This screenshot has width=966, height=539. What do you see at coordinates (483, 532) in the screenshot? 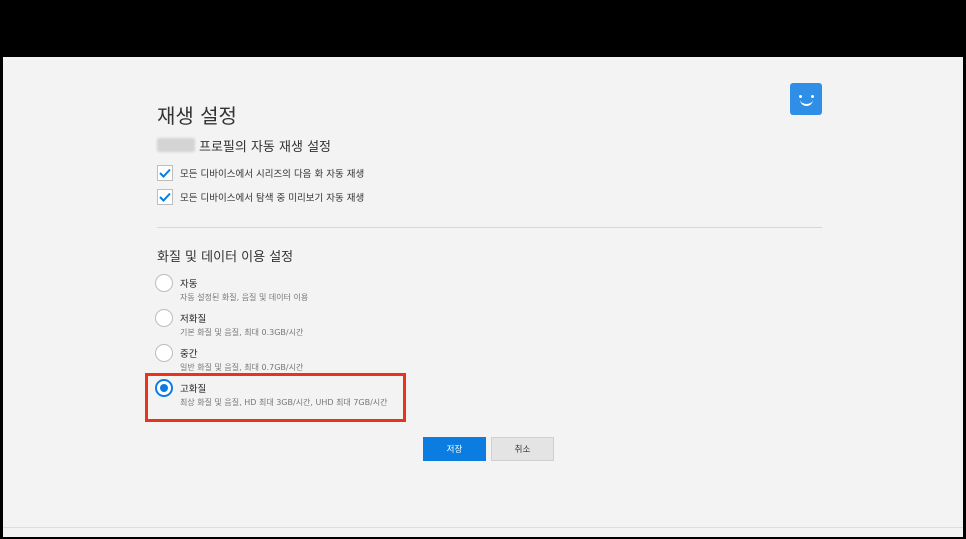
I see `footer-strip` at bounding box center [483, 532].